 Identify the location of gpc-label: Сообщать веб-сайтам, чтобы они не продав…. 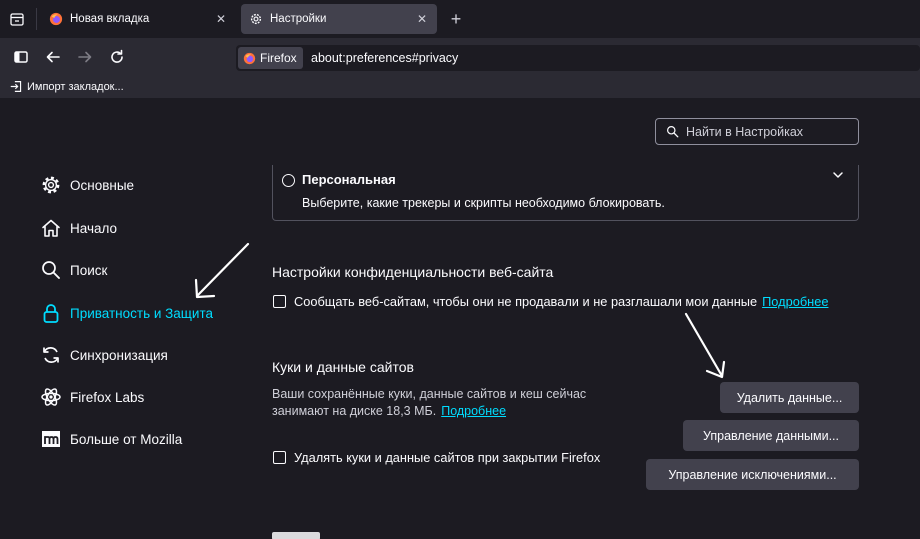
(561, 301).